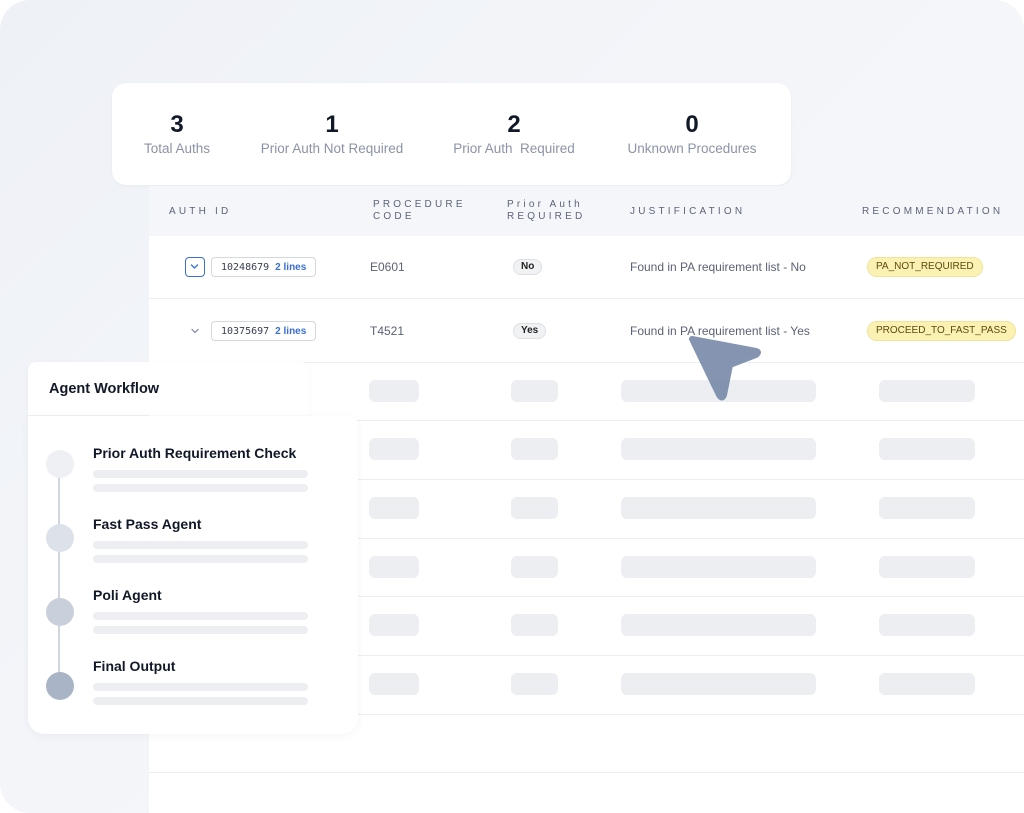 This screenshot has height=813, width=1024. I want to click on stat-value: 1, so click(332, 124).